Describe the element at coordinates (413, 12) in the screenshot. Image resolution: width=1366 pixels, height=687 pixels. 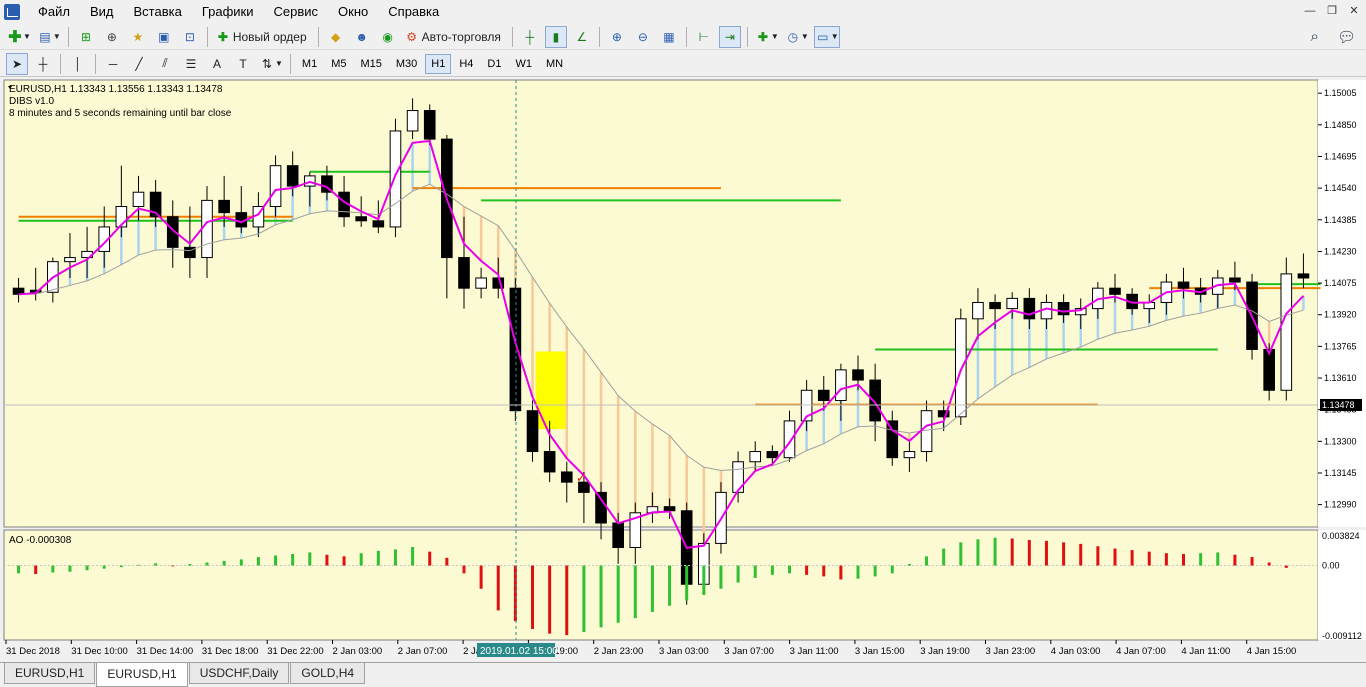
I see `menu-help: Справка` at that location.